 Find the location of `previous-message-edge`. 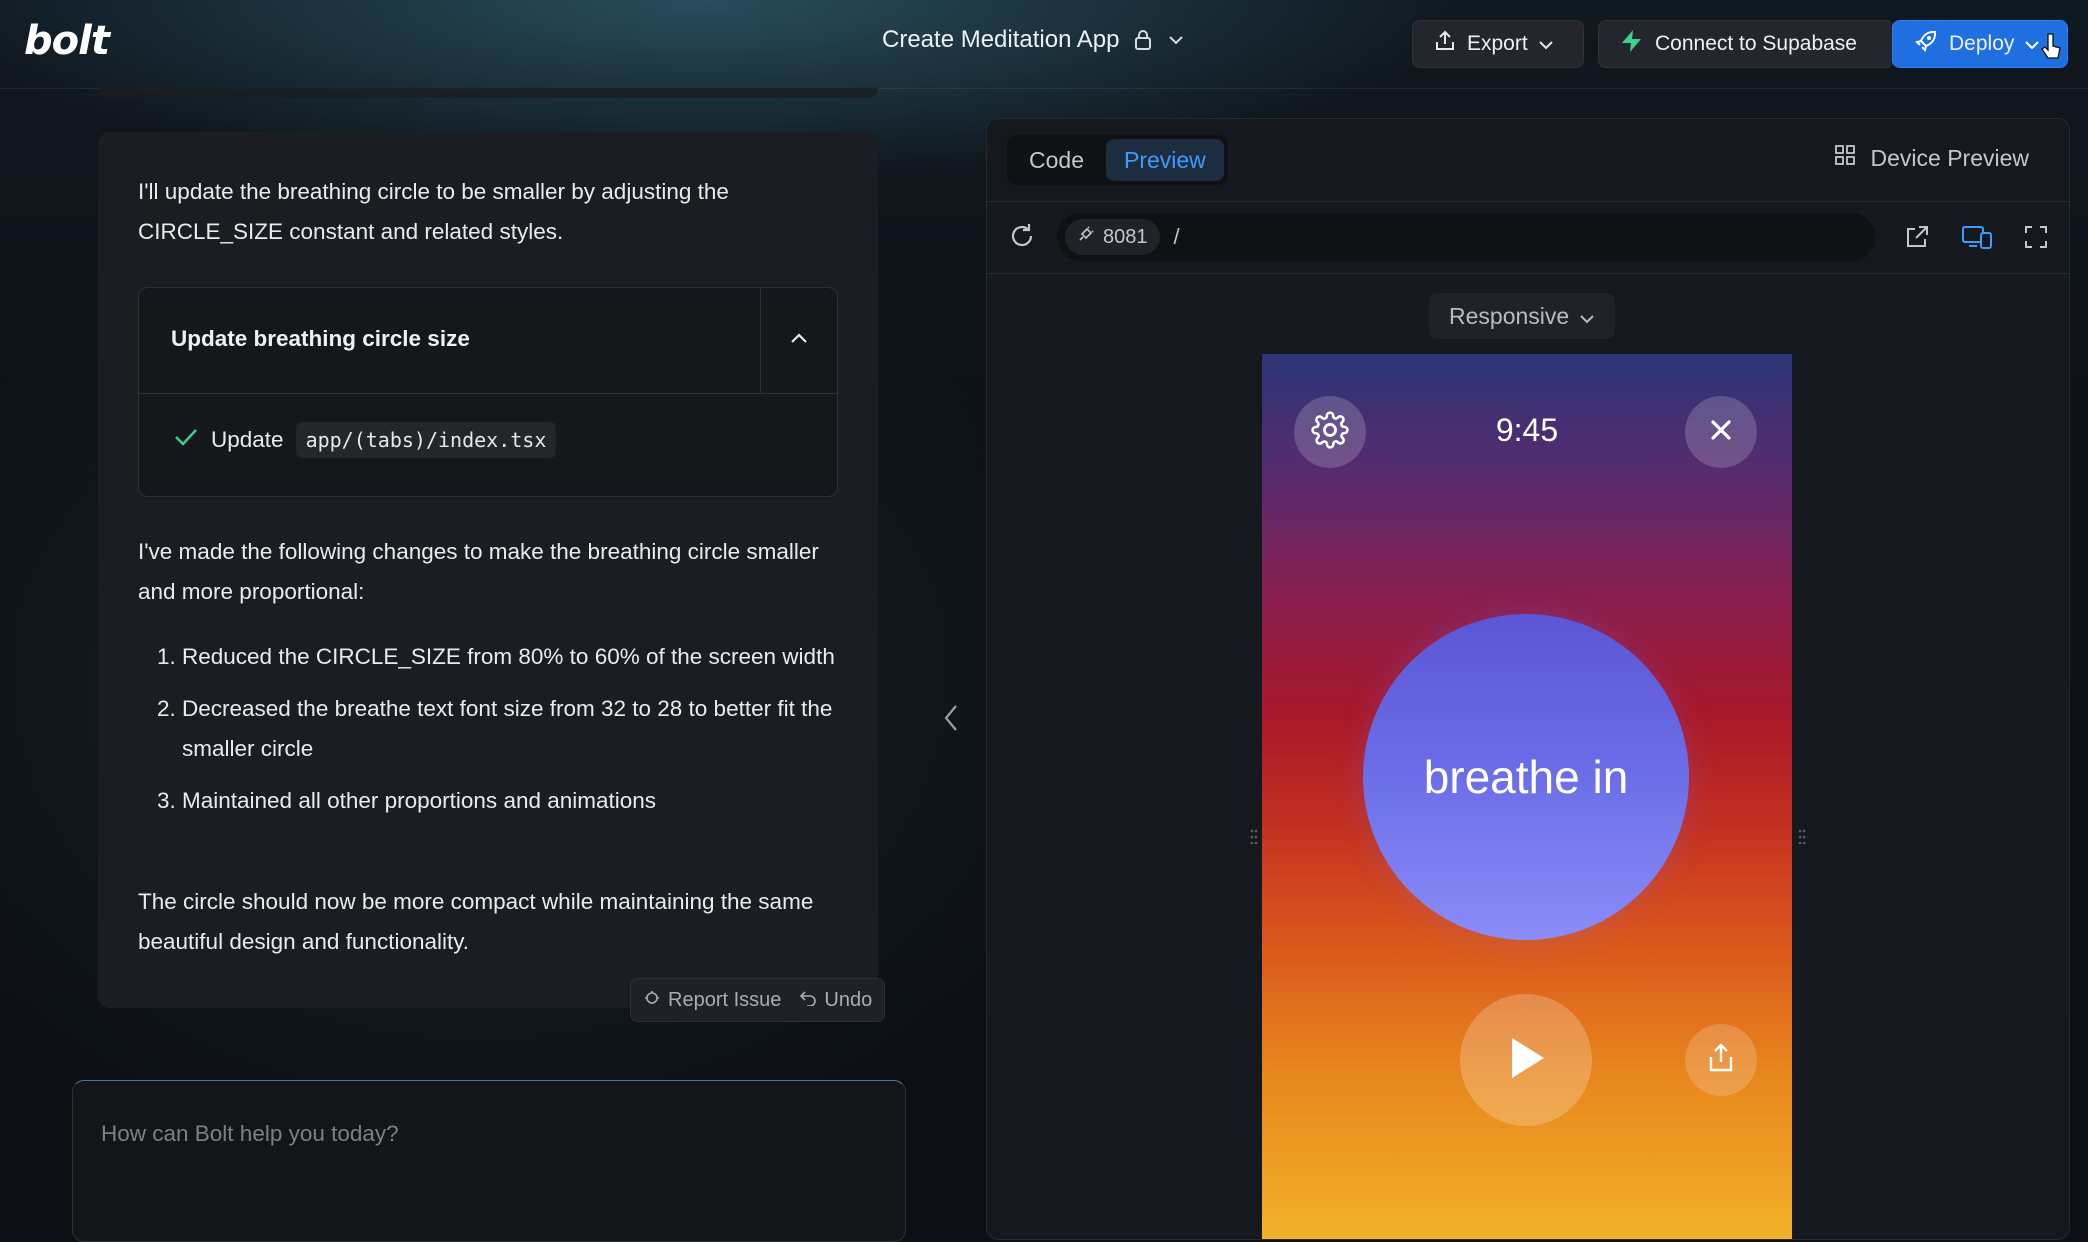

previous-message-edge is located at coordinates (488, 93).